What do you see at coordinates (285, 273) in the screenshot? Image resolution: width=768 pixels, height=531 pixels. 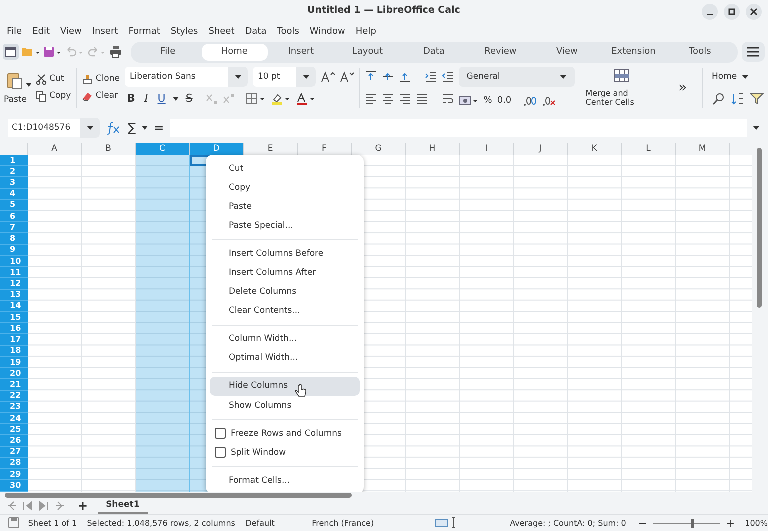 I see `menu-item: Insert Columns After` at bounding box center [285, 273].